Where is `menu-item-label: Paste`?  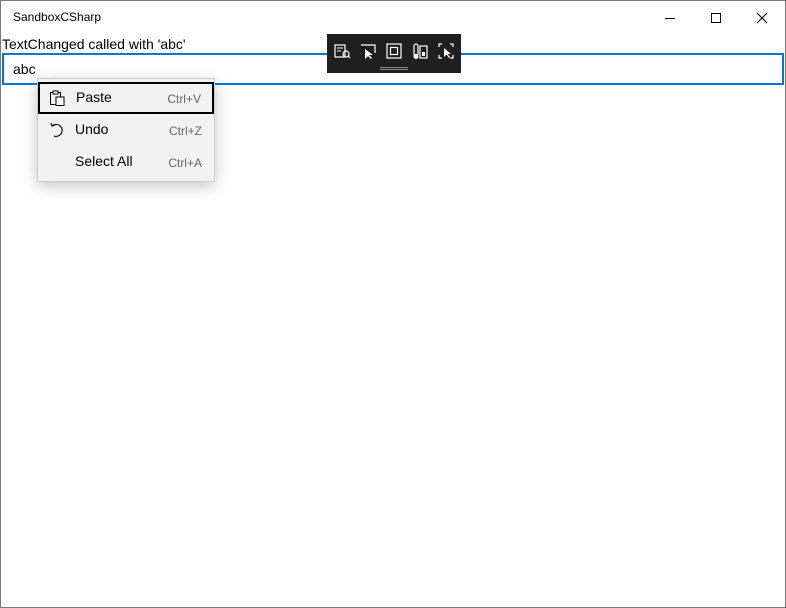 menu-item-label: Paste is located at coordinates (94, 97).